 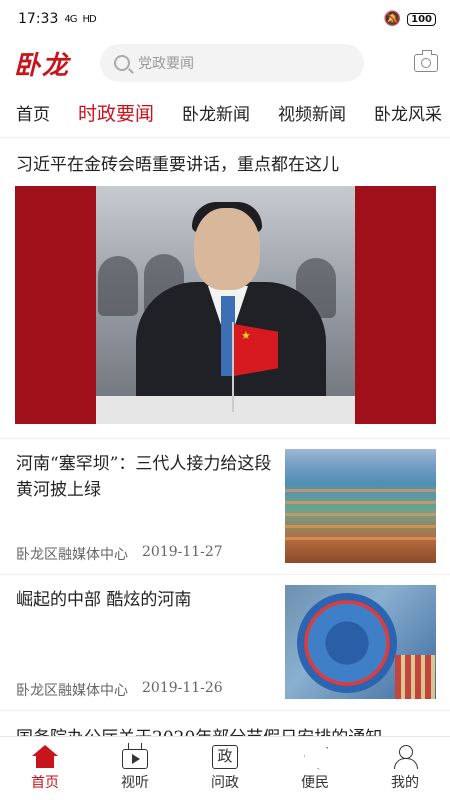 I want to click on nav-mine: 我的, so click(x=405, y=768).